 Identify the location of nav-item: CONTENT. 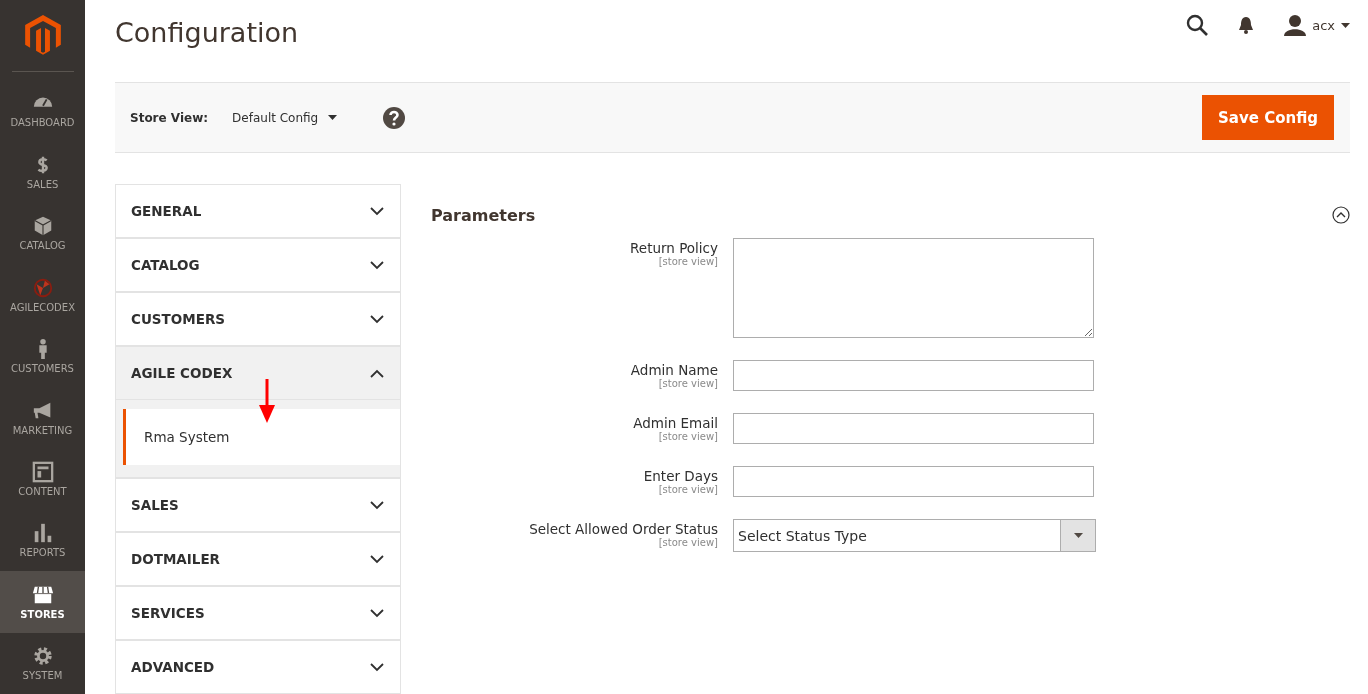
(42, 479).